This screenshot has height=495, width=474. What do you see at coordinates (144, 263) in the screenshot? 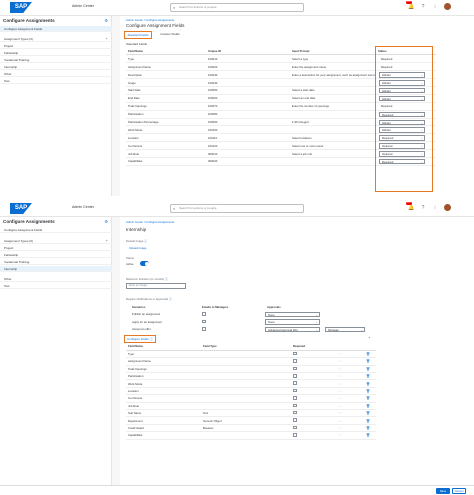
I see `status-toggle` at bounding box center [144, 263].